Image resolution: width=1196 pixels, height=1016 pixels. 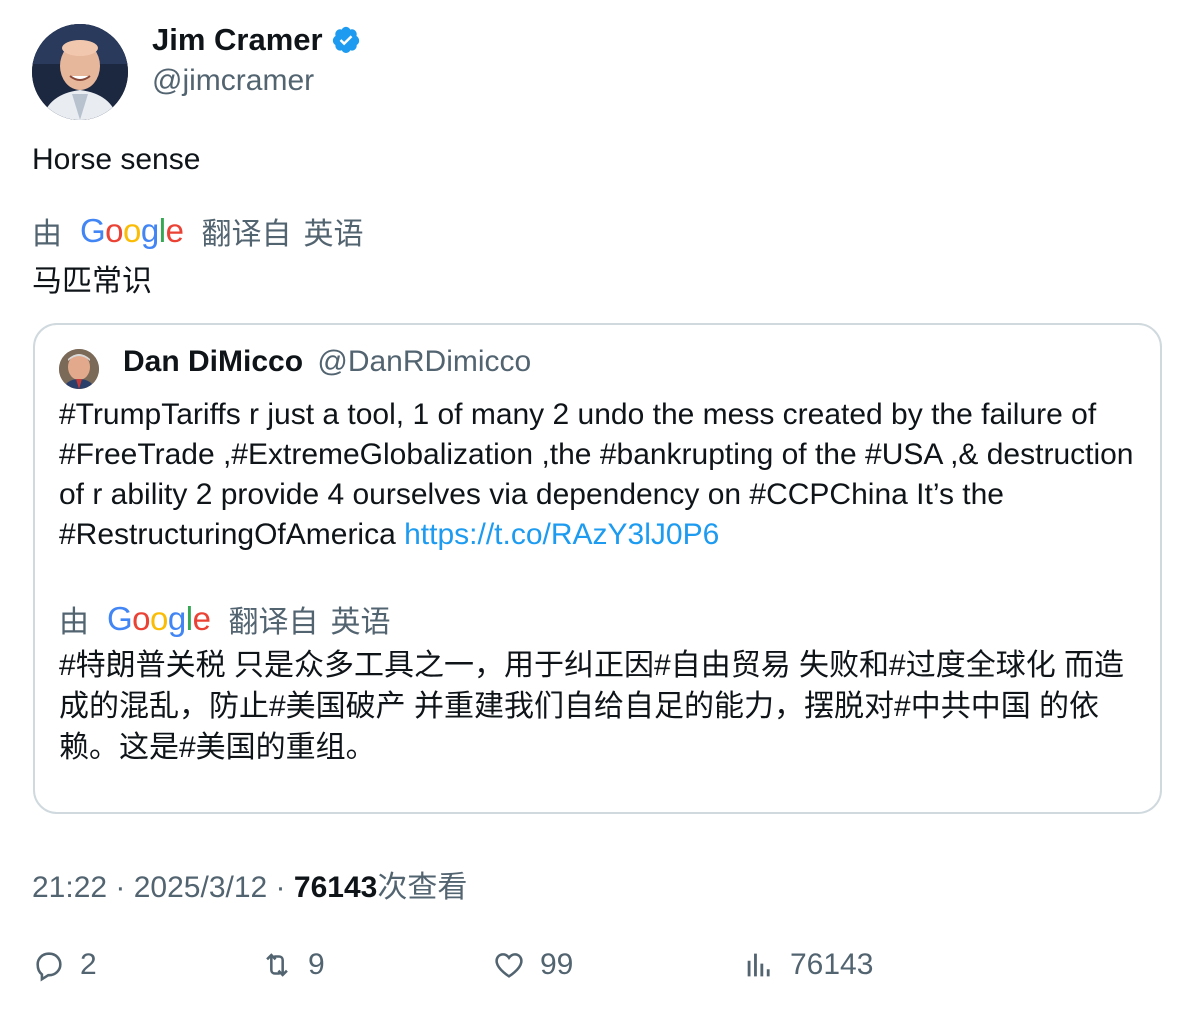 What do you see at coordinates (132, 230) in the screenshot?
I see `google-logo: Google` at bounding box center [132, 230].